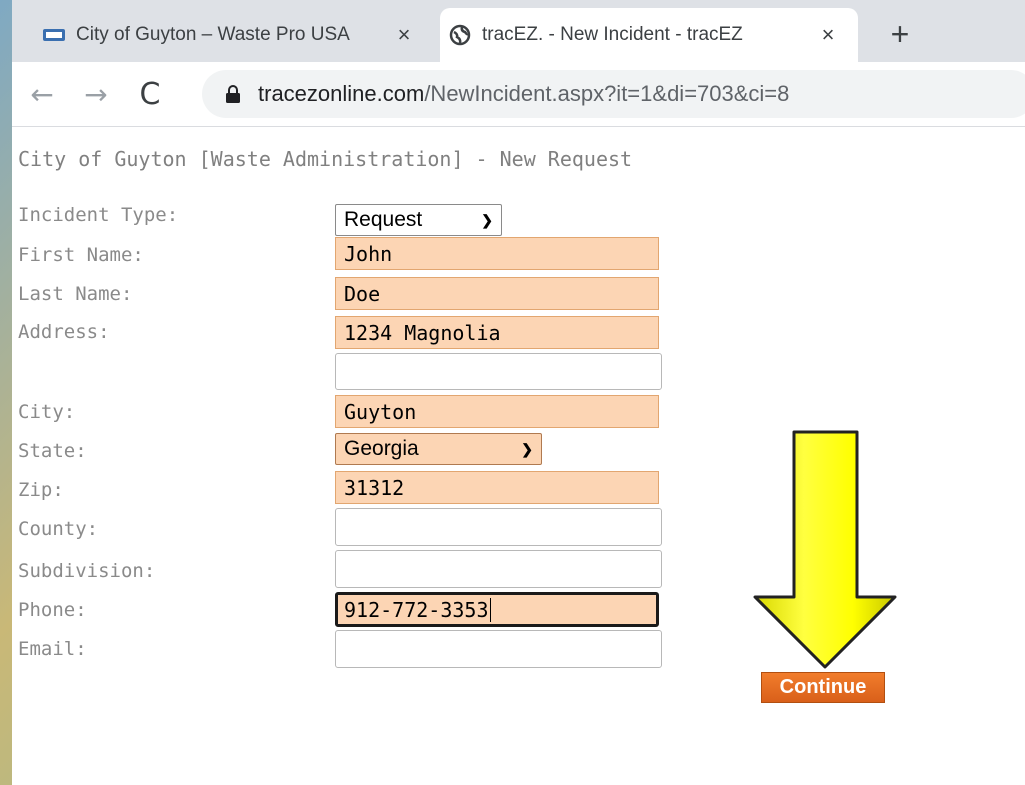 The height and width of the screenshot is (785, 1025). What do you see at coordinates (52, 451) in the screenshot?
I see `state-label: State:` at bounding box center [52, 451].